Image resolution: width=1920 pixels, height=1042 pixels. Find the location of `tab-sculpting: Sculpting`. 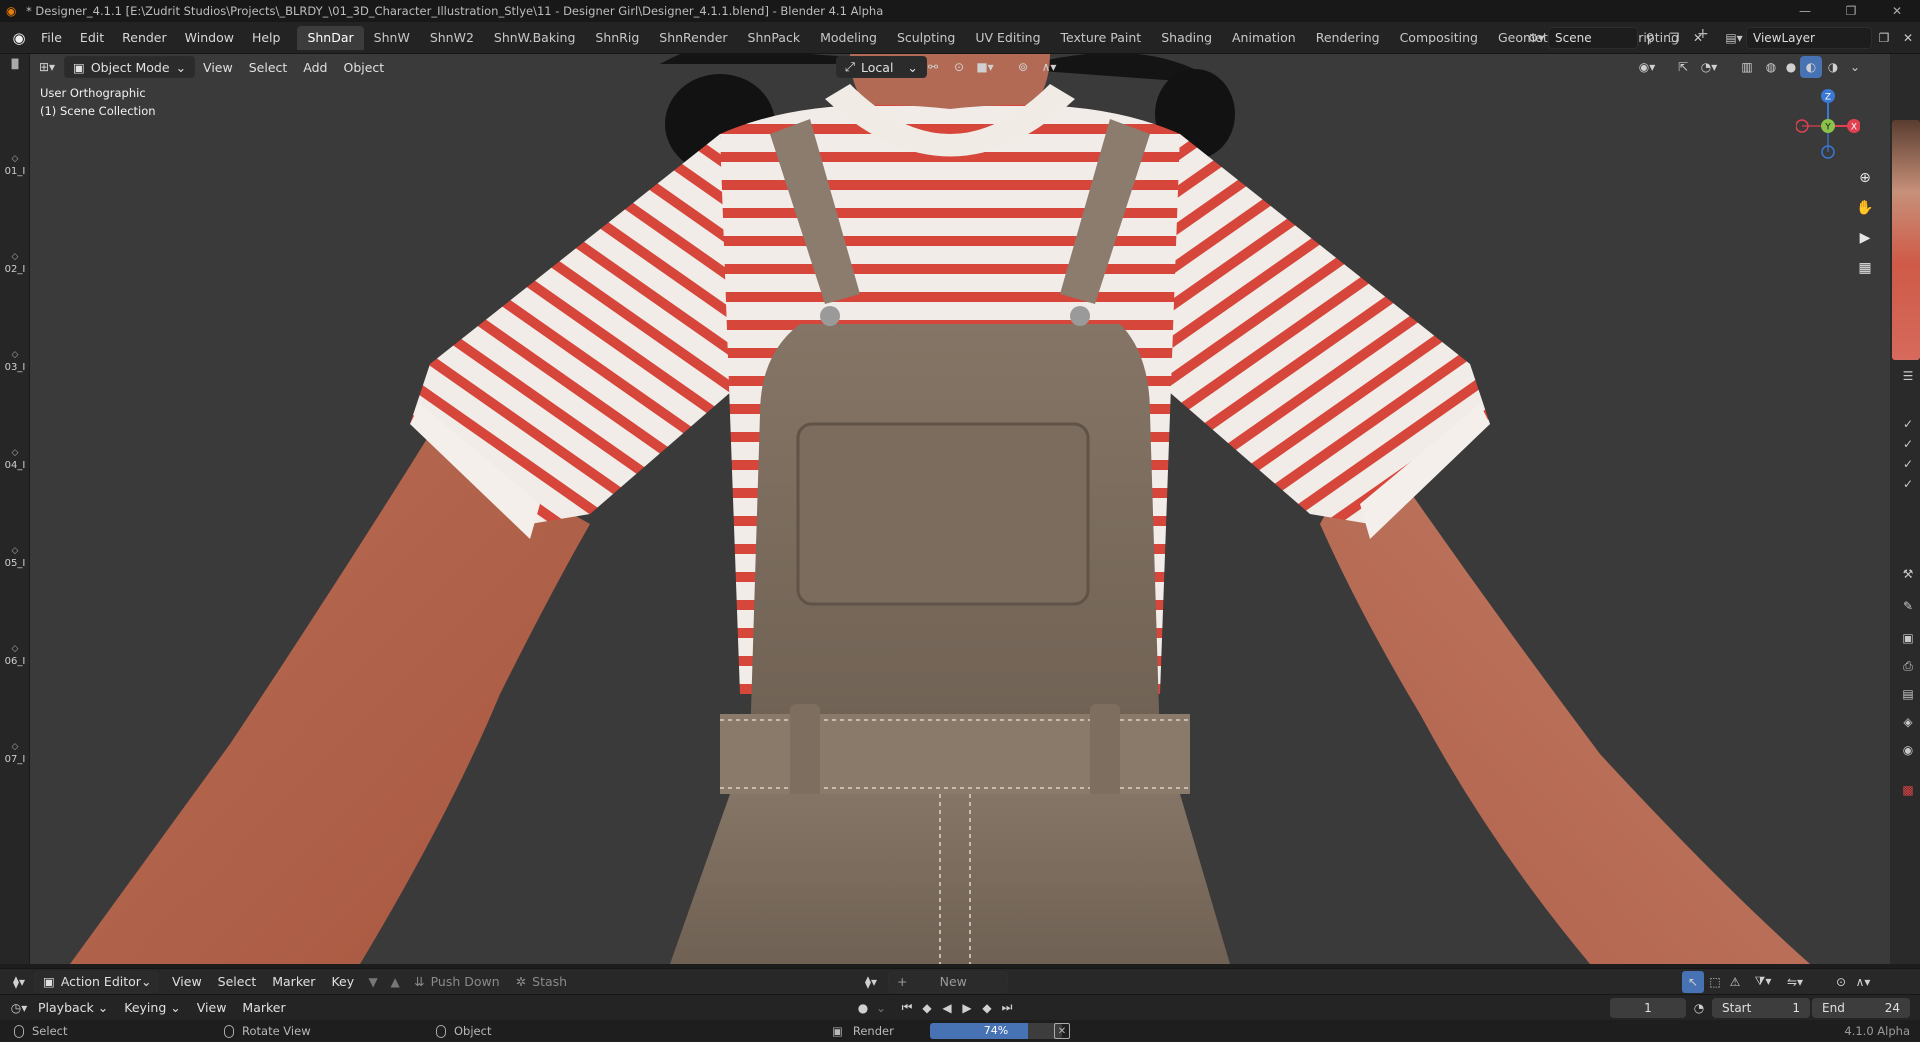

tab-sculpting: Sculpting is located at coordinates (926, 38).